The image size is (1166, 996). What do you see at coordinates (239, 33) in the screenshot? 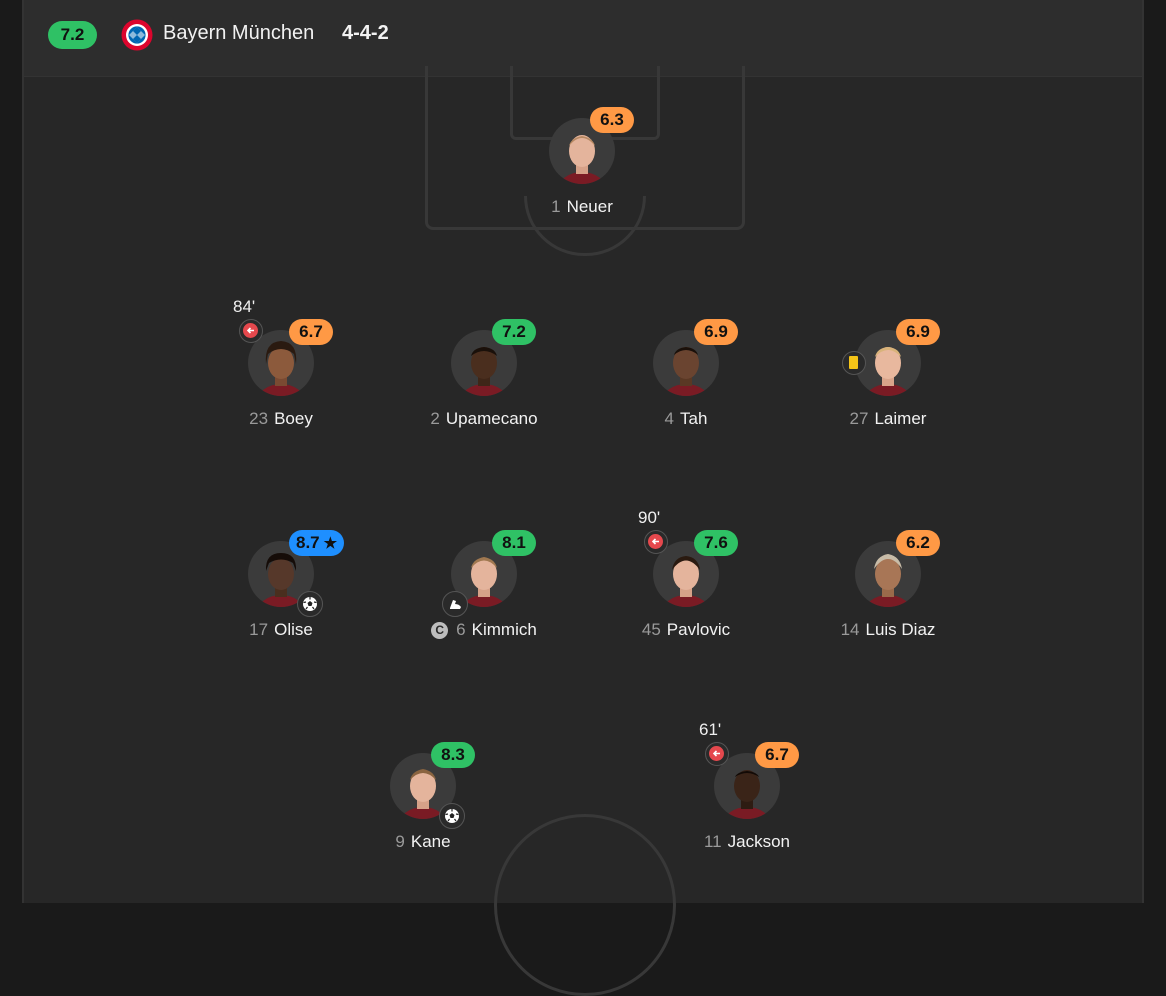
I see `team-name: Bayern München` at bounding box center [239, 33].